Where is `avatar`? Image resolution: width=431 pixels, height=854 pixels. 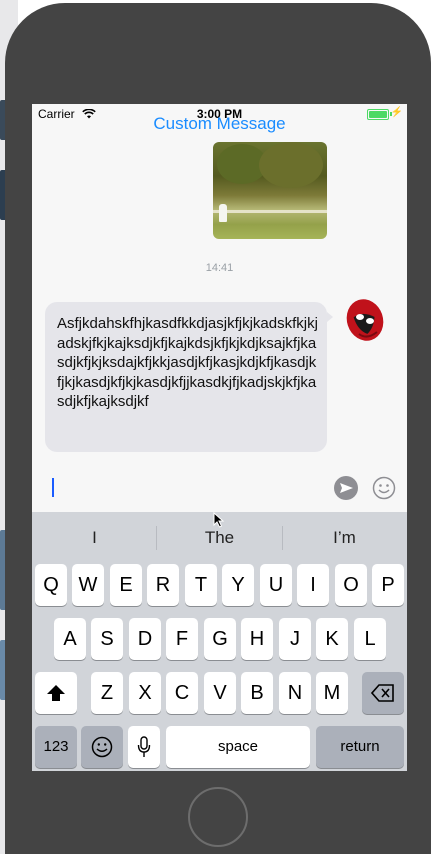
avatar is located at coordinates (365, 320).